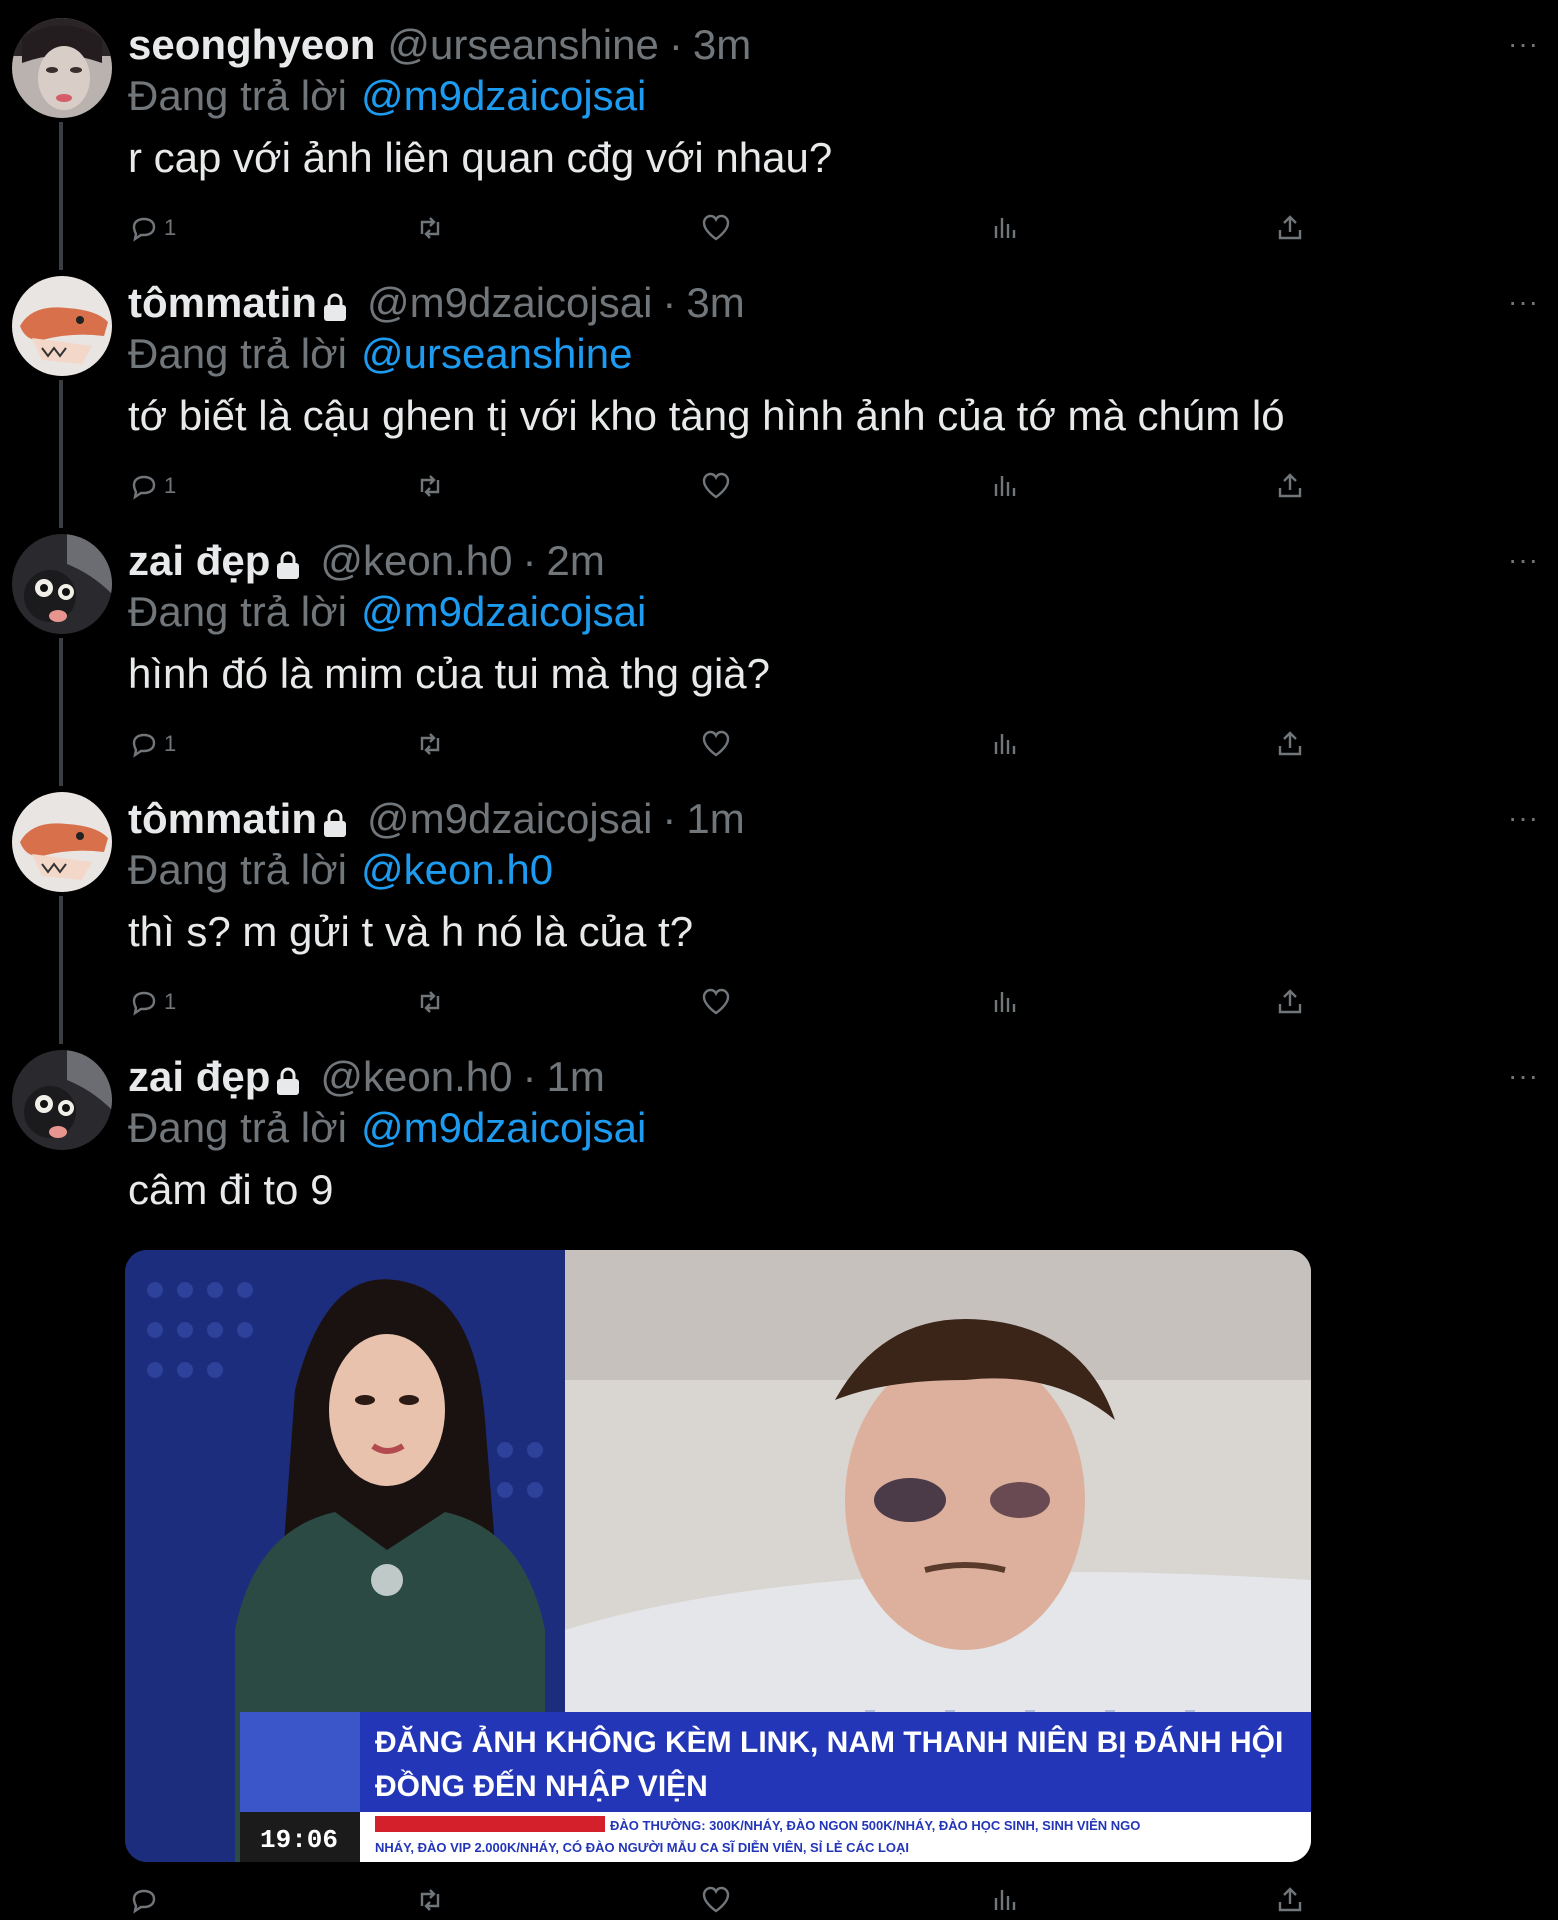 The image size is (1558, 1920). Describe the element at coordinates (522, 45) in the screenshot. I see `user-handle: @urseanshine` at that location.